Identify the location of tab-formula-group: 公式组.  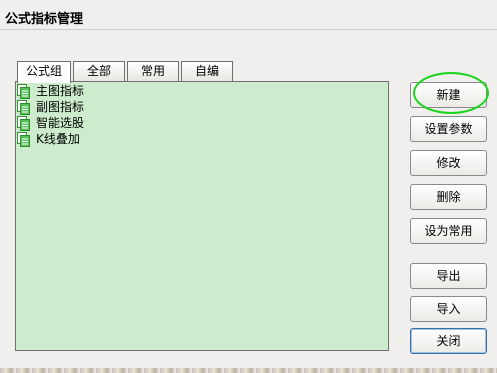
(44, 72).